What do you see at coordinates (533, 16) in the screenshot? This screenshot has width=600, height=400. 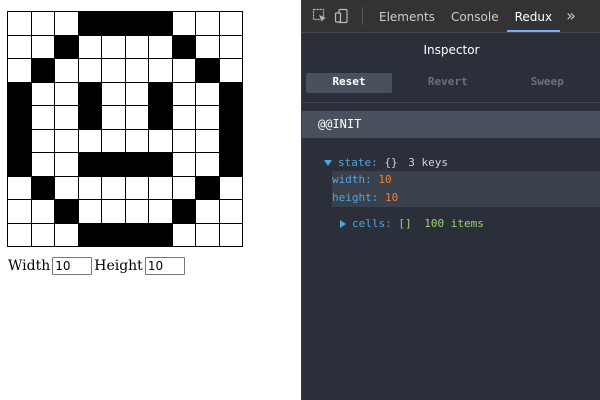 I see `tab-redux: Redux` at bounding box center [533, 16].